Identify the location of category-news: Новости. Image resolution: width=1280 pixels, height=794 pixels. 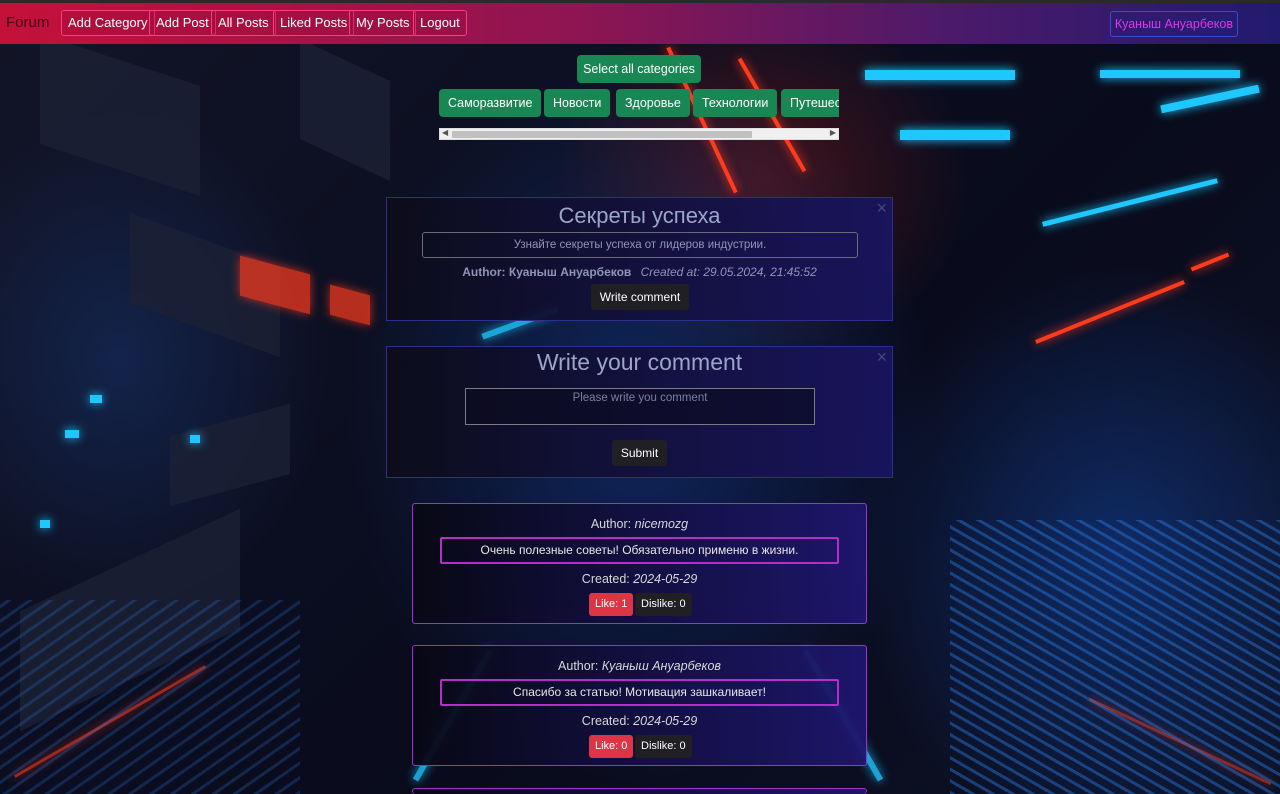
(577, 103).